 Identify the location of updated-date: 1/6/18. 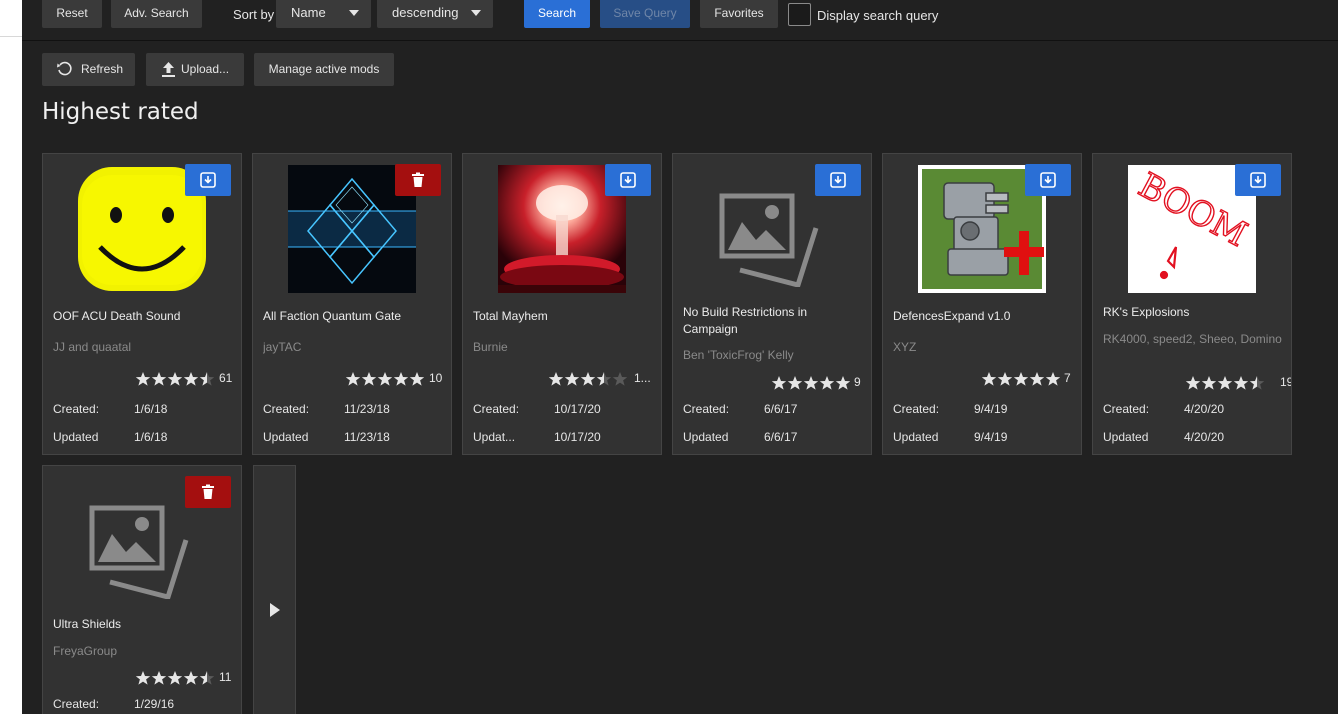
(151, 437).